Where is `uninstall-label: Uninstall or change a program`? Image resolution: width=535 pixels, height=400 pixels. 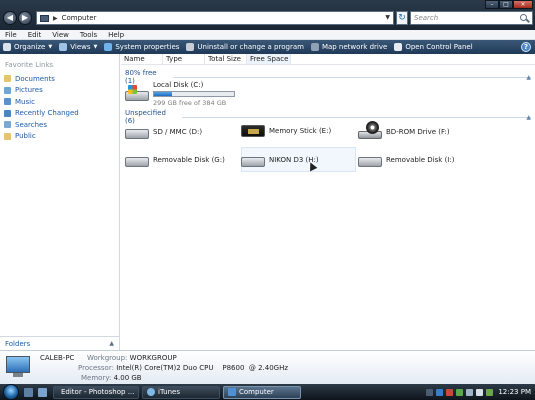 uninstall-label: Uninstall or change a program is located at coordinates (250, 47).